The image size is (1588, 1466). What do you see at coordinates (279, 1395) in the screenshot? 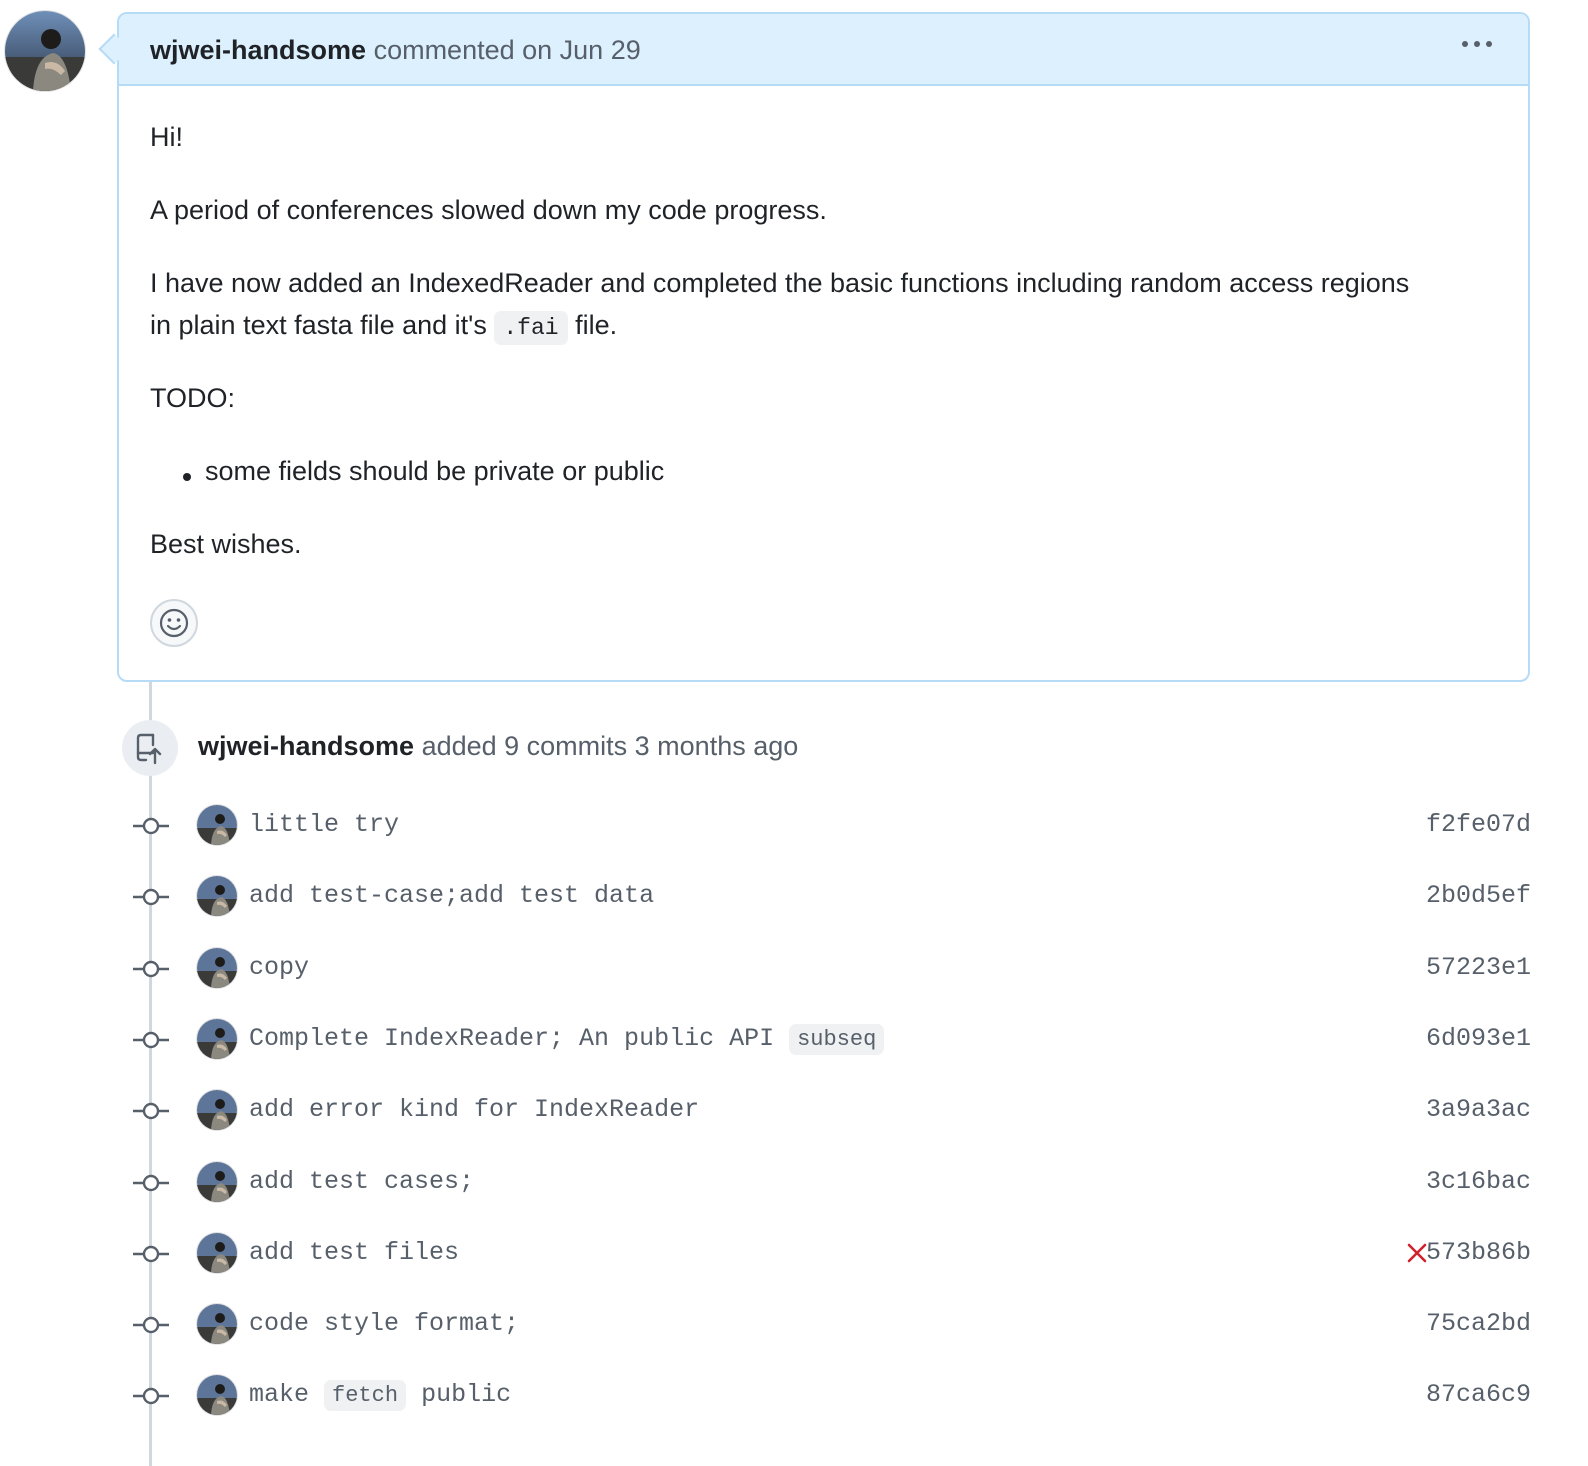
I see `commit-message-text: make` at bounding box center [279, 1395].